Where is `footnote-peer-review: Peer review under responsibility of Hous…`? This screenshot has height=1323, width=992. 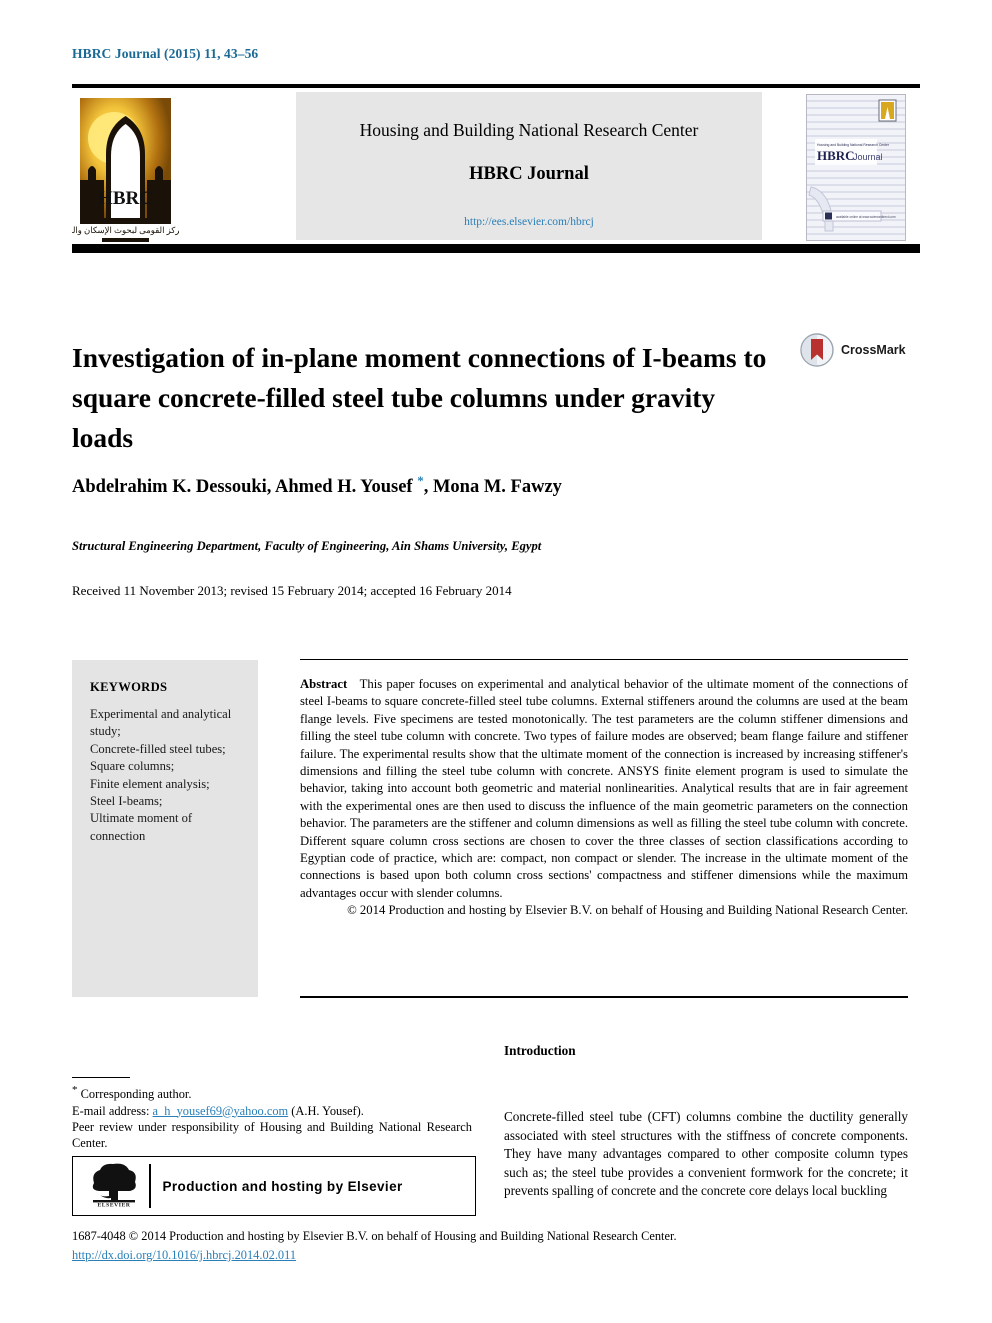
footnote-peer-review: Peer review under responsibility of Hous… is located at coordinates (272, 1135).